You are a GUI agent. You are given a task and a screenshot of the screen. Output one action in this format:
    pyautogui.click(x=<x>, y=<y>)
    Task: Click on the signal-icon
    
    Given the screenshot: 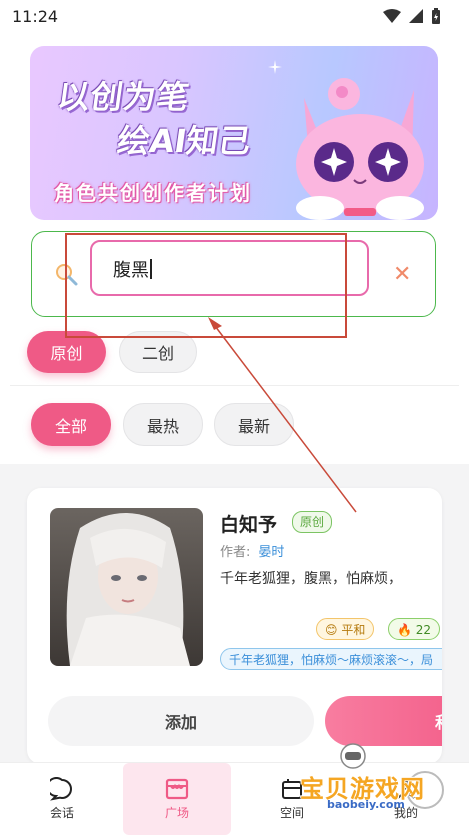 What is the action you would take?
    pyautogui.click(x=416, y=16)
    